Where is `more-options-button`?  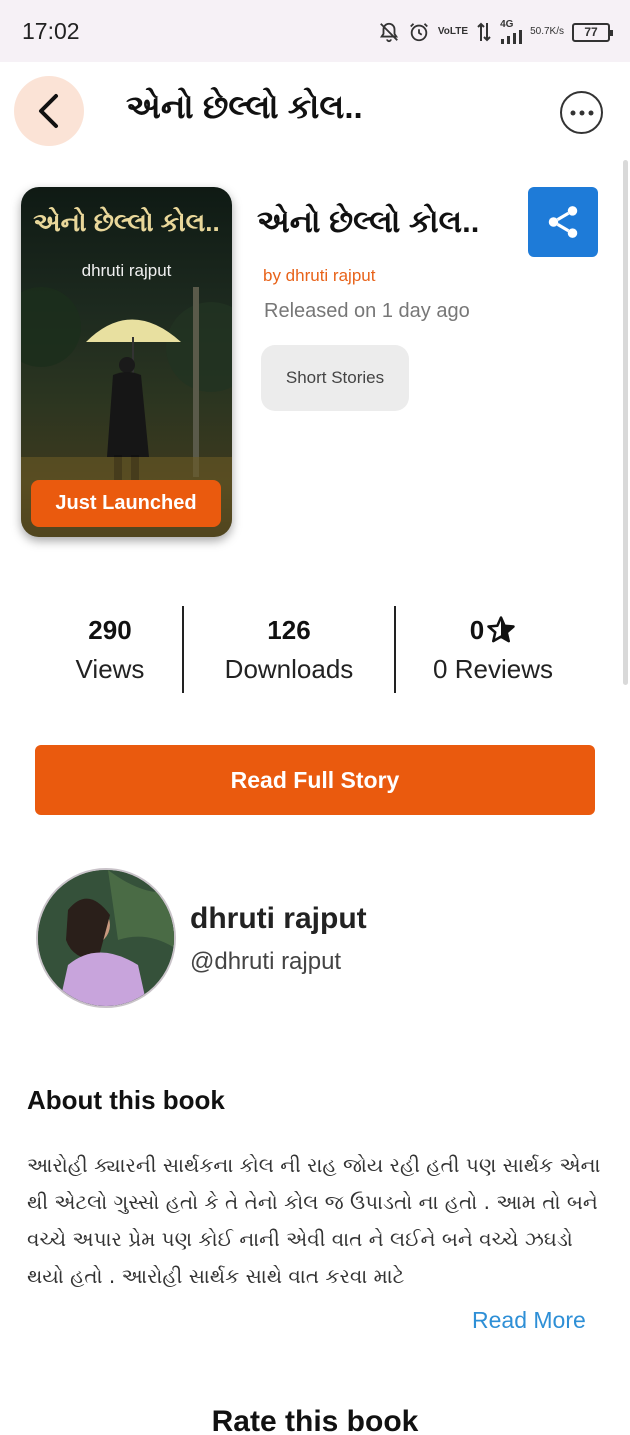
more-options-button is located at coordinates (581, 112).